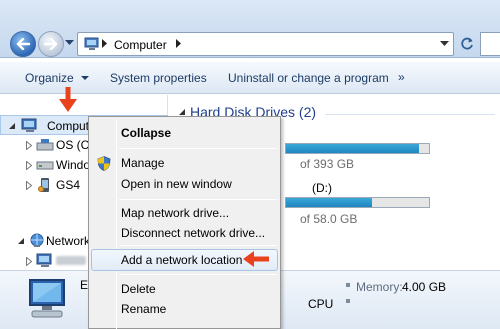 This screenshot has width=500, height=329. I want to click on annotation-arrow-left-icon, so click(256, 259).